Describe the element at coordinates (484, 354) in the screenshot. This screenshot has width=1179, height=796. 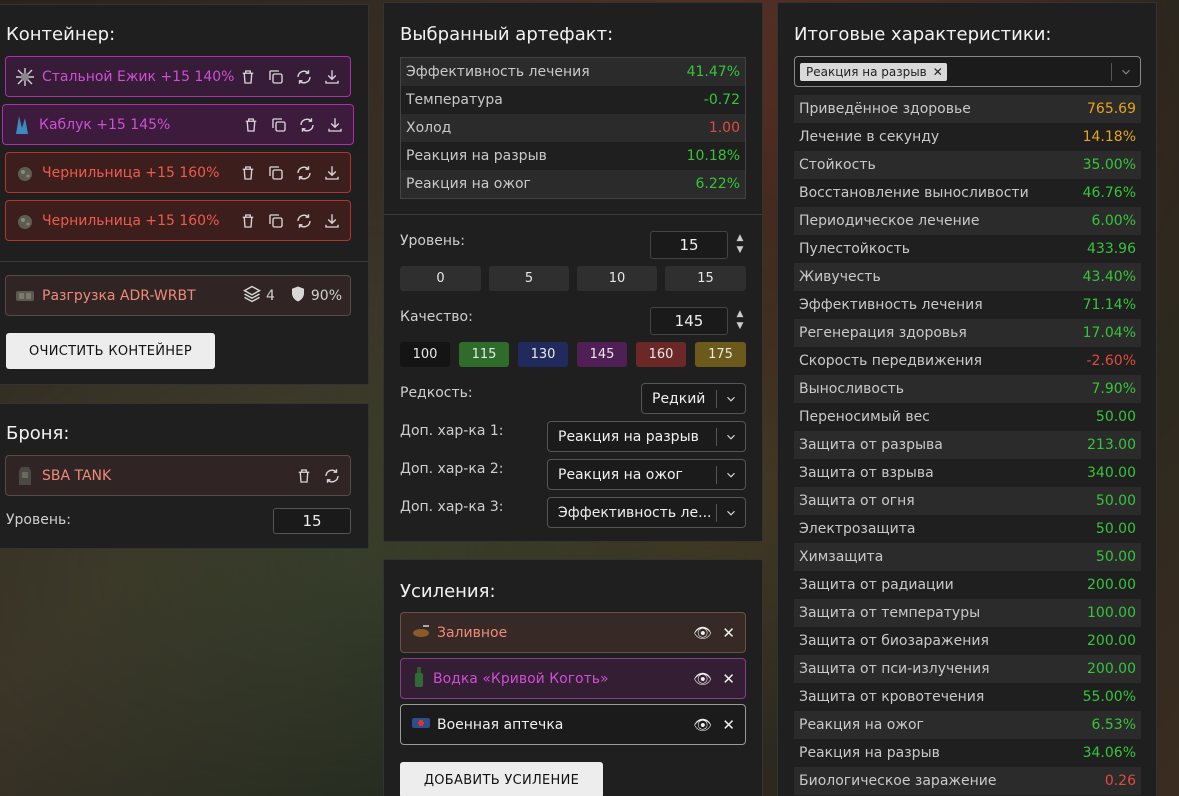
I see `quality-preset-button: 115` at that location.